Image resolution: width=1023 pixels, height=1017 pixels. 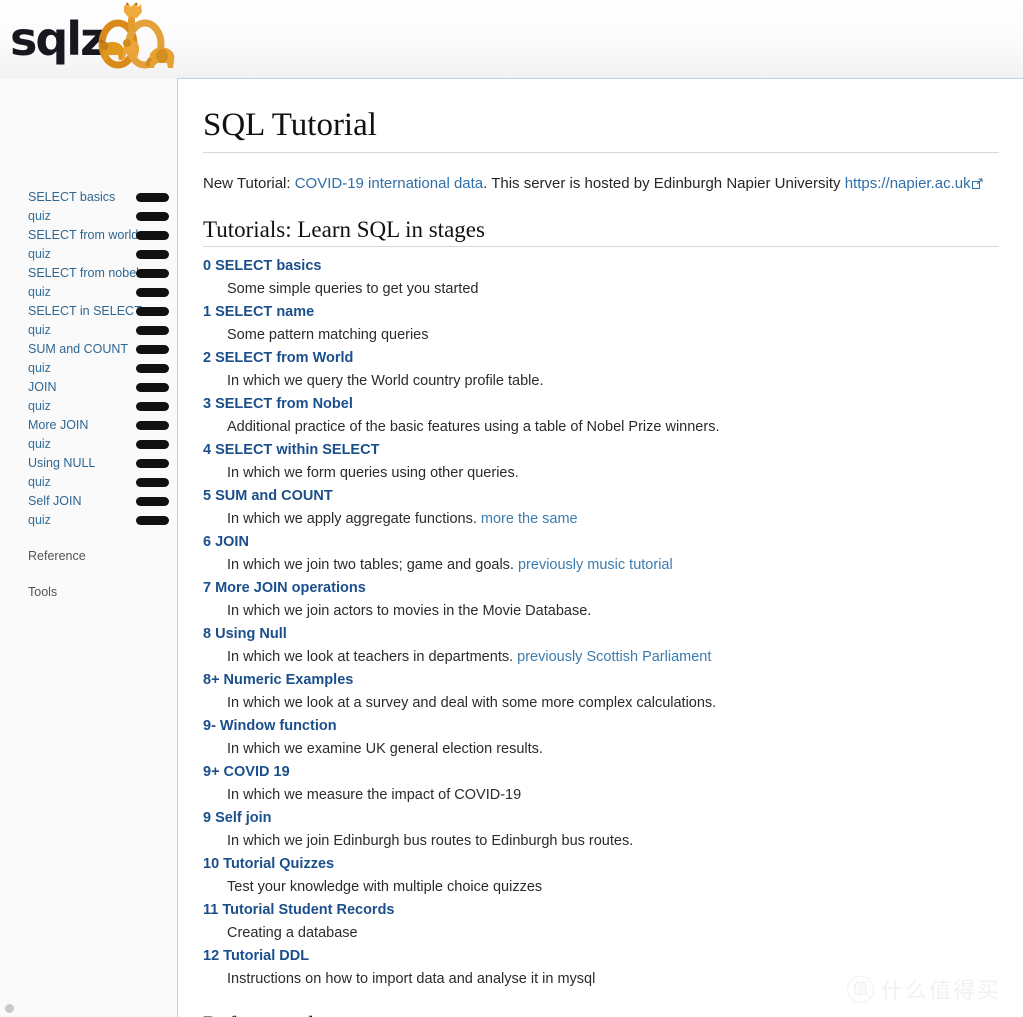 What do you see at coordinates (278, 680) in the screenshot?
I see `tutorial-link: 8+ Numeric Examples` at bounding box center [278, 680].